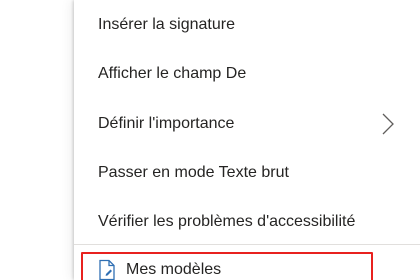  Describe the element at coordinates (172, 73) in the screenshot. I see `menu-item-label: Afficher le champ De` at that location.